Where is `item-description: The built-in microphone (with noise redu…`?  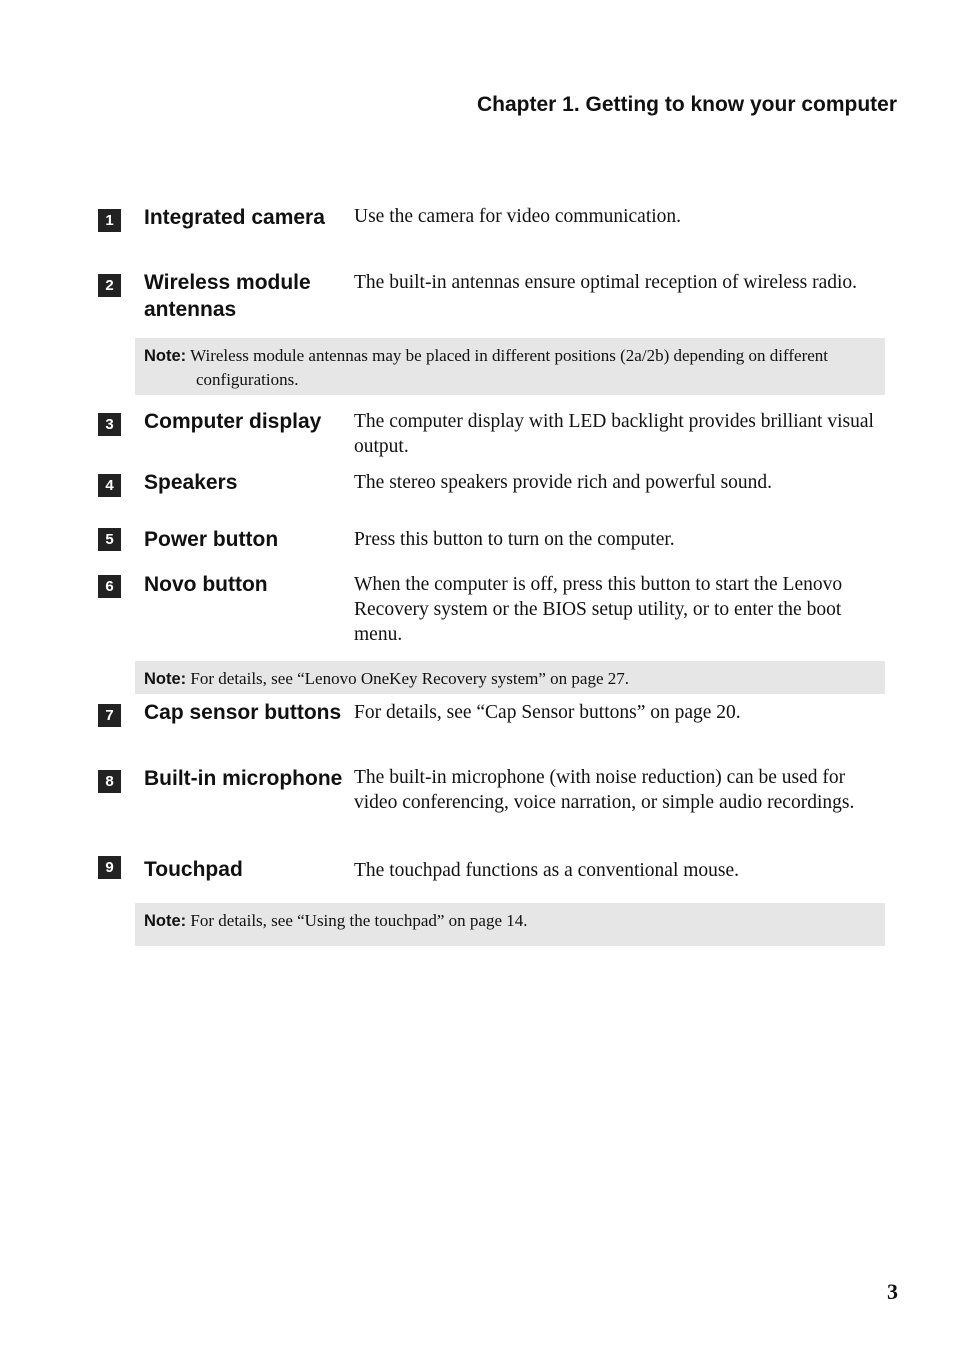
item-description: The built-in microphone (with noise redu… is located at coordinates (604, 790).